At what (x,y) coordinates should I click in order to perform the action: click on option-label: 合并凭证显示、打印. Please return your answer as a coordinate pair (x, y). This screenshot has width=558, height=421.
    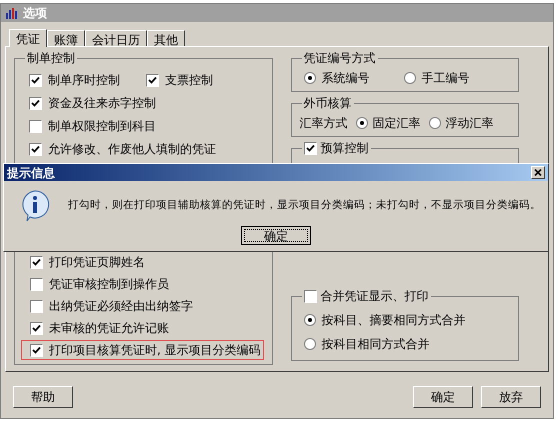
    Looking at the image, I should click on (374, 296).